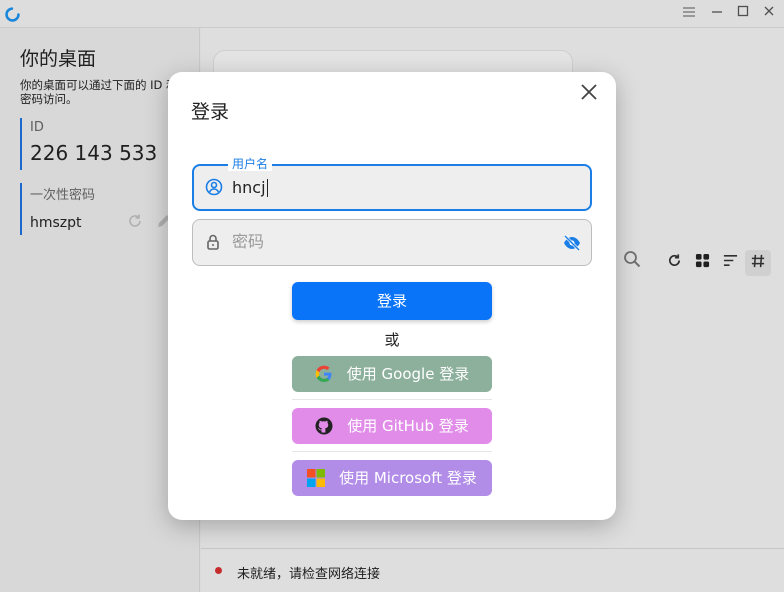 The width and height of the screenshot is (784, 592). I want to click on user-icon, so click(214, 187).